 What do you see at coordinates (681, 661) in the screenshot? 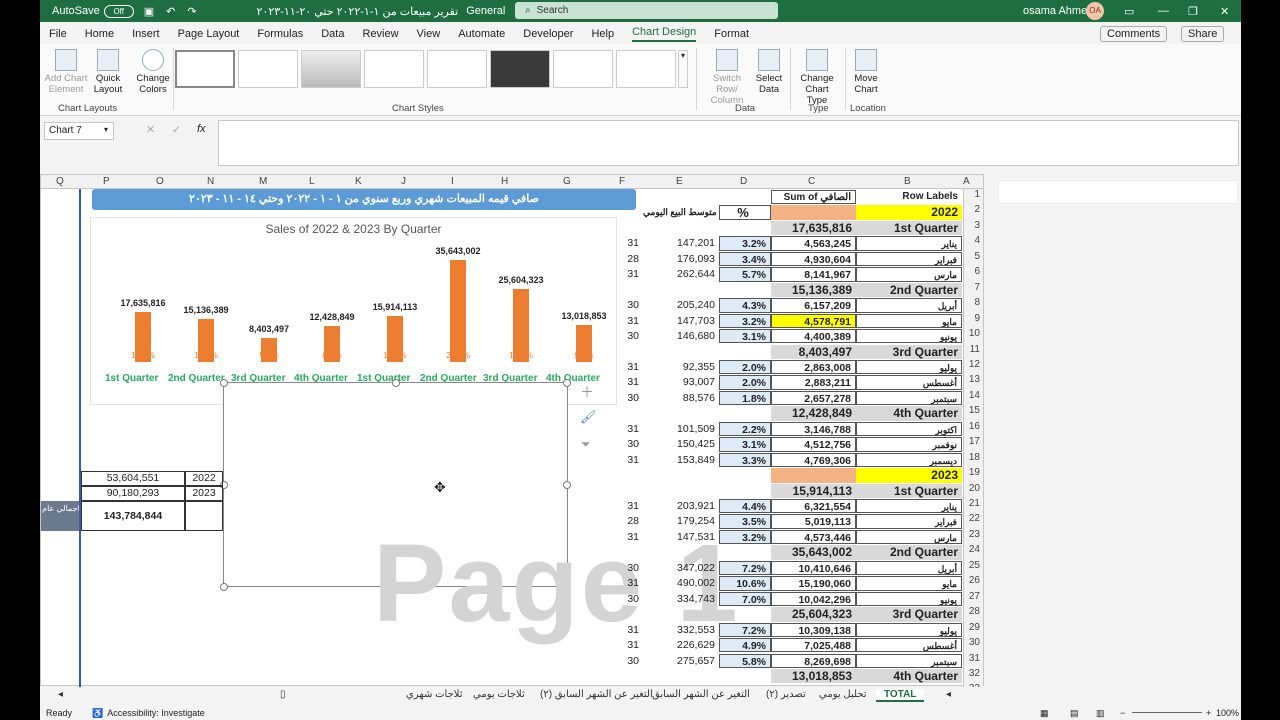
I see `pivot-cell-e: 275,657` at bounding box center [681, 661].